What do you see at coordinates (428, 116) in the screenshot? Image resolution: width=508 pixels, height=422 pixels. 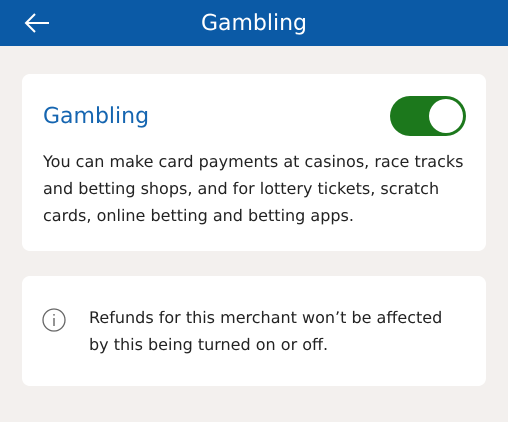 I see `toggle-switch` at bounding box center [428, 116].